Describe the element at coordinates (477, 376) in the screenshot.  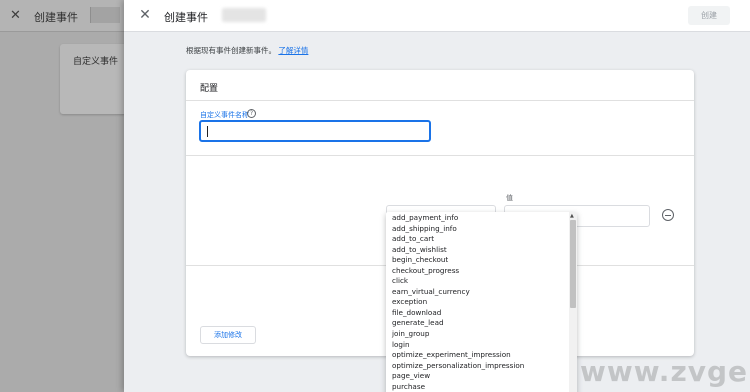
I see `autocomplete-option: page_view` at that location.